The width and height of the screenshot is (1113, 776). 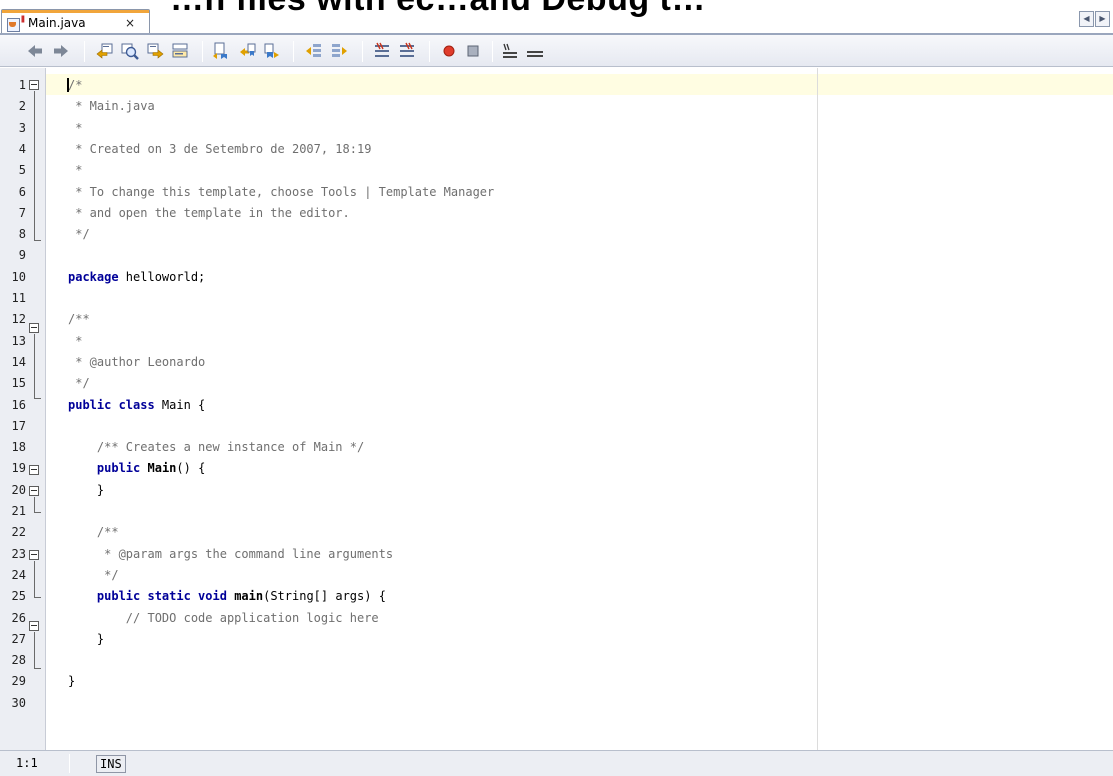 I want to click on code-line: * and open the template in the editor., so click(x=209, y=213).